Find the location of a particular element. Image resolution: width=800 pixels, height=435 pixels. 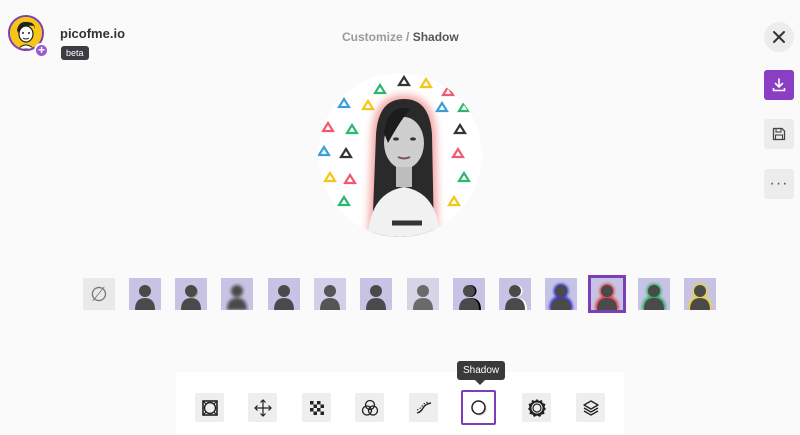

portrait-image is located at coordinates (394, 155).